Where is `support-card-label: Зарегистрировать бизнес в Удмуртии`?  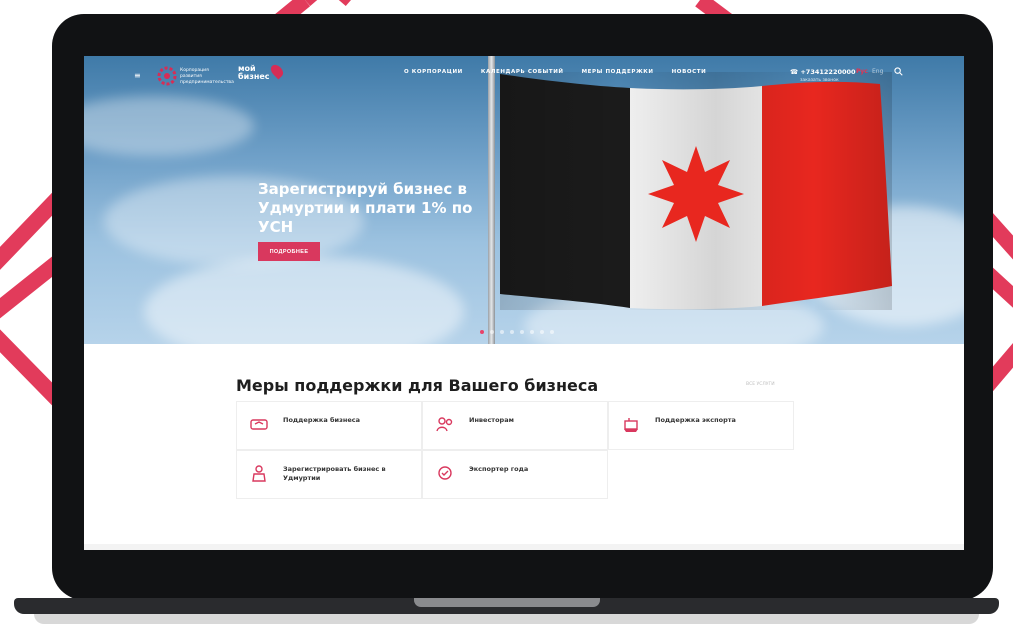 support-card-label: Зарегистрировать бизнес в Удмуртии is located at coordinates (334, 473).